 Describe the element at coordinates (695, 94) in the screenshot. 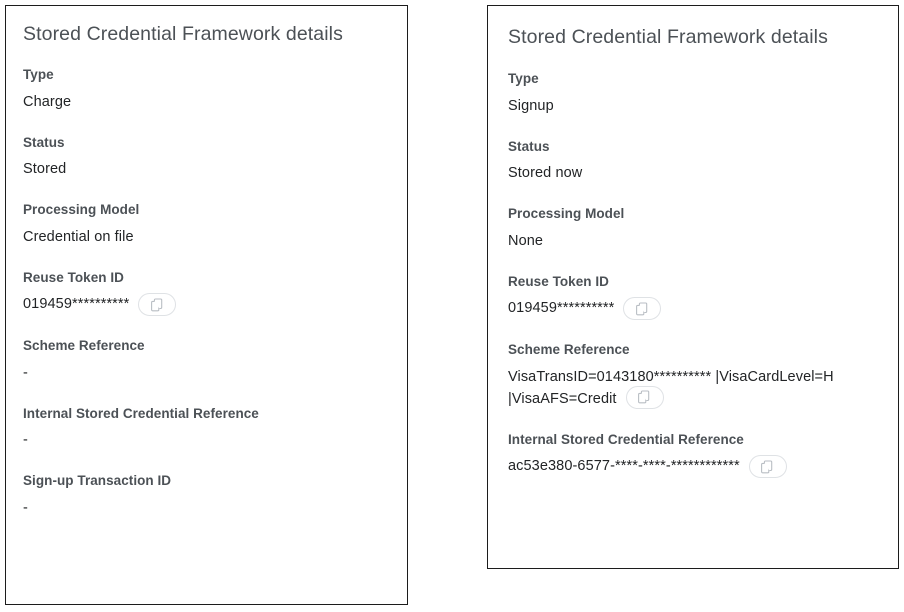

I see `field-type: Type Signup` at that location.